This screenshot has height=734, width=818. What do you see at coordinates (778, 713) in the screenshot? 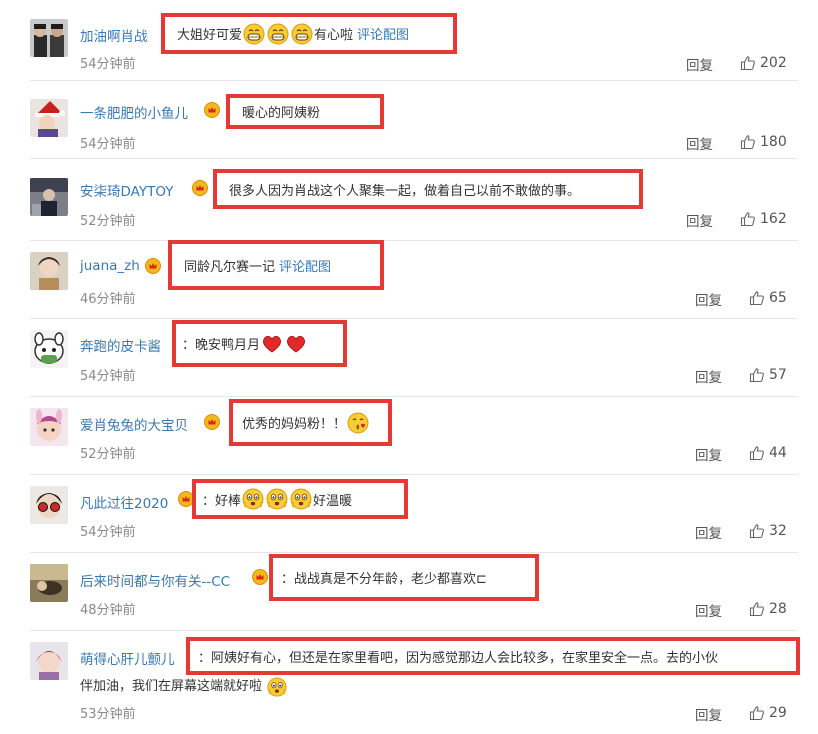
I see `like-count: 29` at bounding box center [778, 713].